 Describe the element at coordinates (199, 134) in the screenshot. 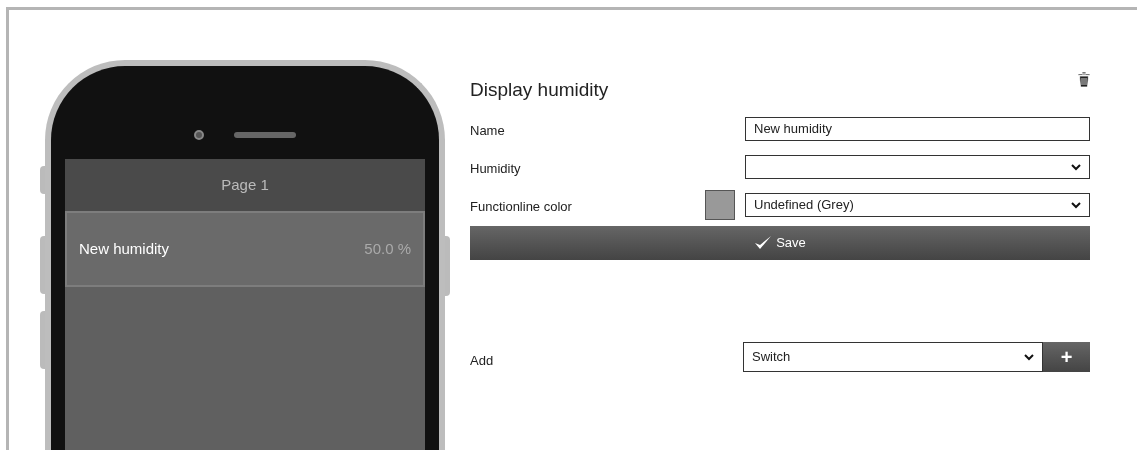

I see `camera-icon` at that location.